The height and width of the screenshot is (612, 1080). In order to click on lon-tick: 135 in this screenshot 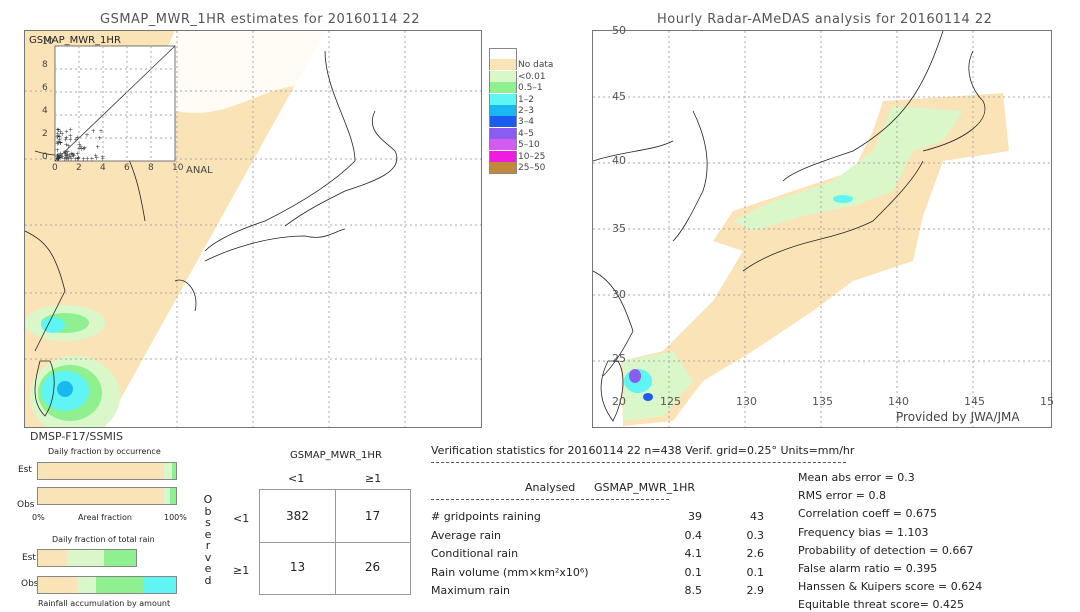, I will do `click(822, 401)`.